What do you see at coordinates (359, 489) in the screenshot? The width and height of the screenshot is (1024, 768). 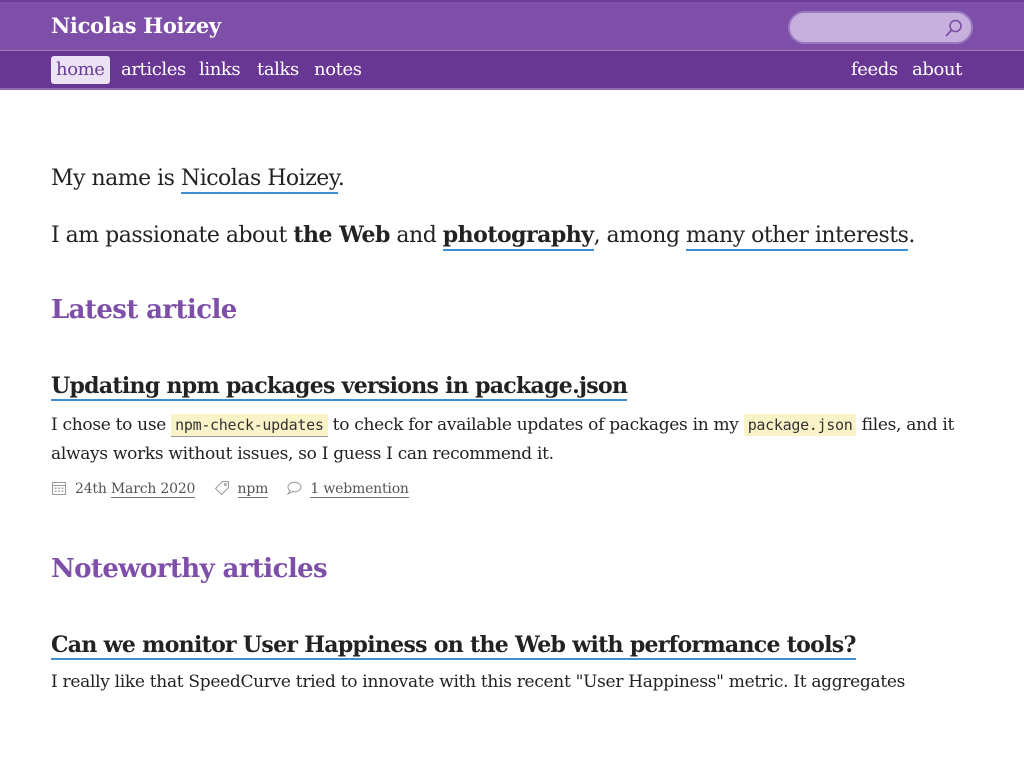 I see `webmention-link: 1 webmention` at bounding box center [359, 489].